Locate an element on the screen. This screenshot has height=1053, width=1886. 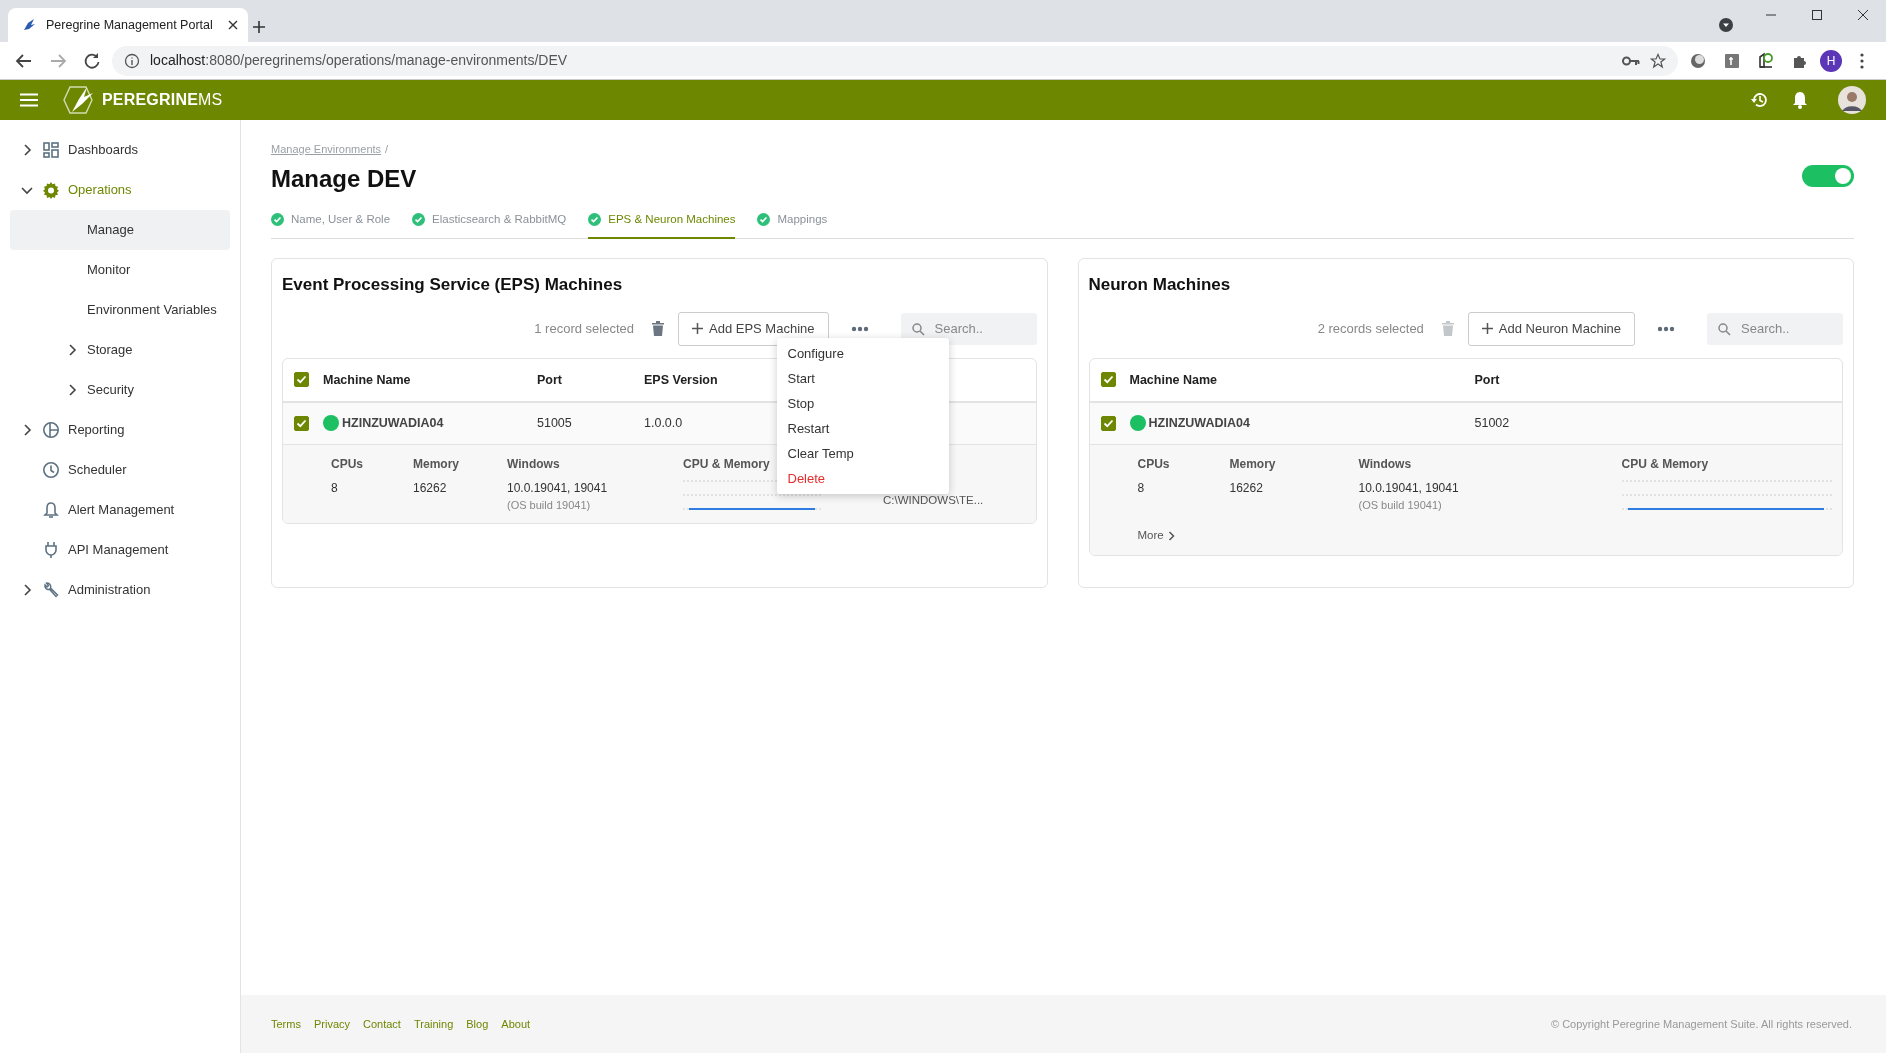
sidebar-item: Environment Variables is located at coordinates (120, 310).